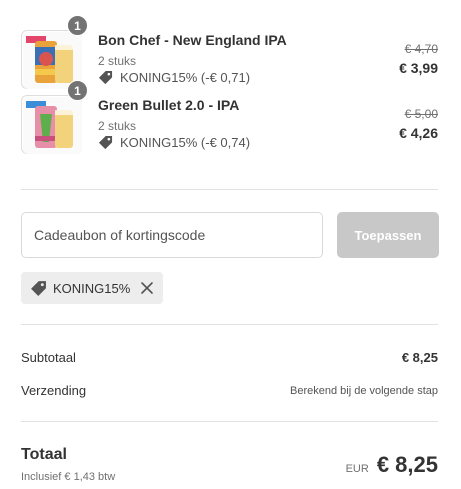  I want to click on total-amount-group: EUR € 8,25, so click(392, 465).